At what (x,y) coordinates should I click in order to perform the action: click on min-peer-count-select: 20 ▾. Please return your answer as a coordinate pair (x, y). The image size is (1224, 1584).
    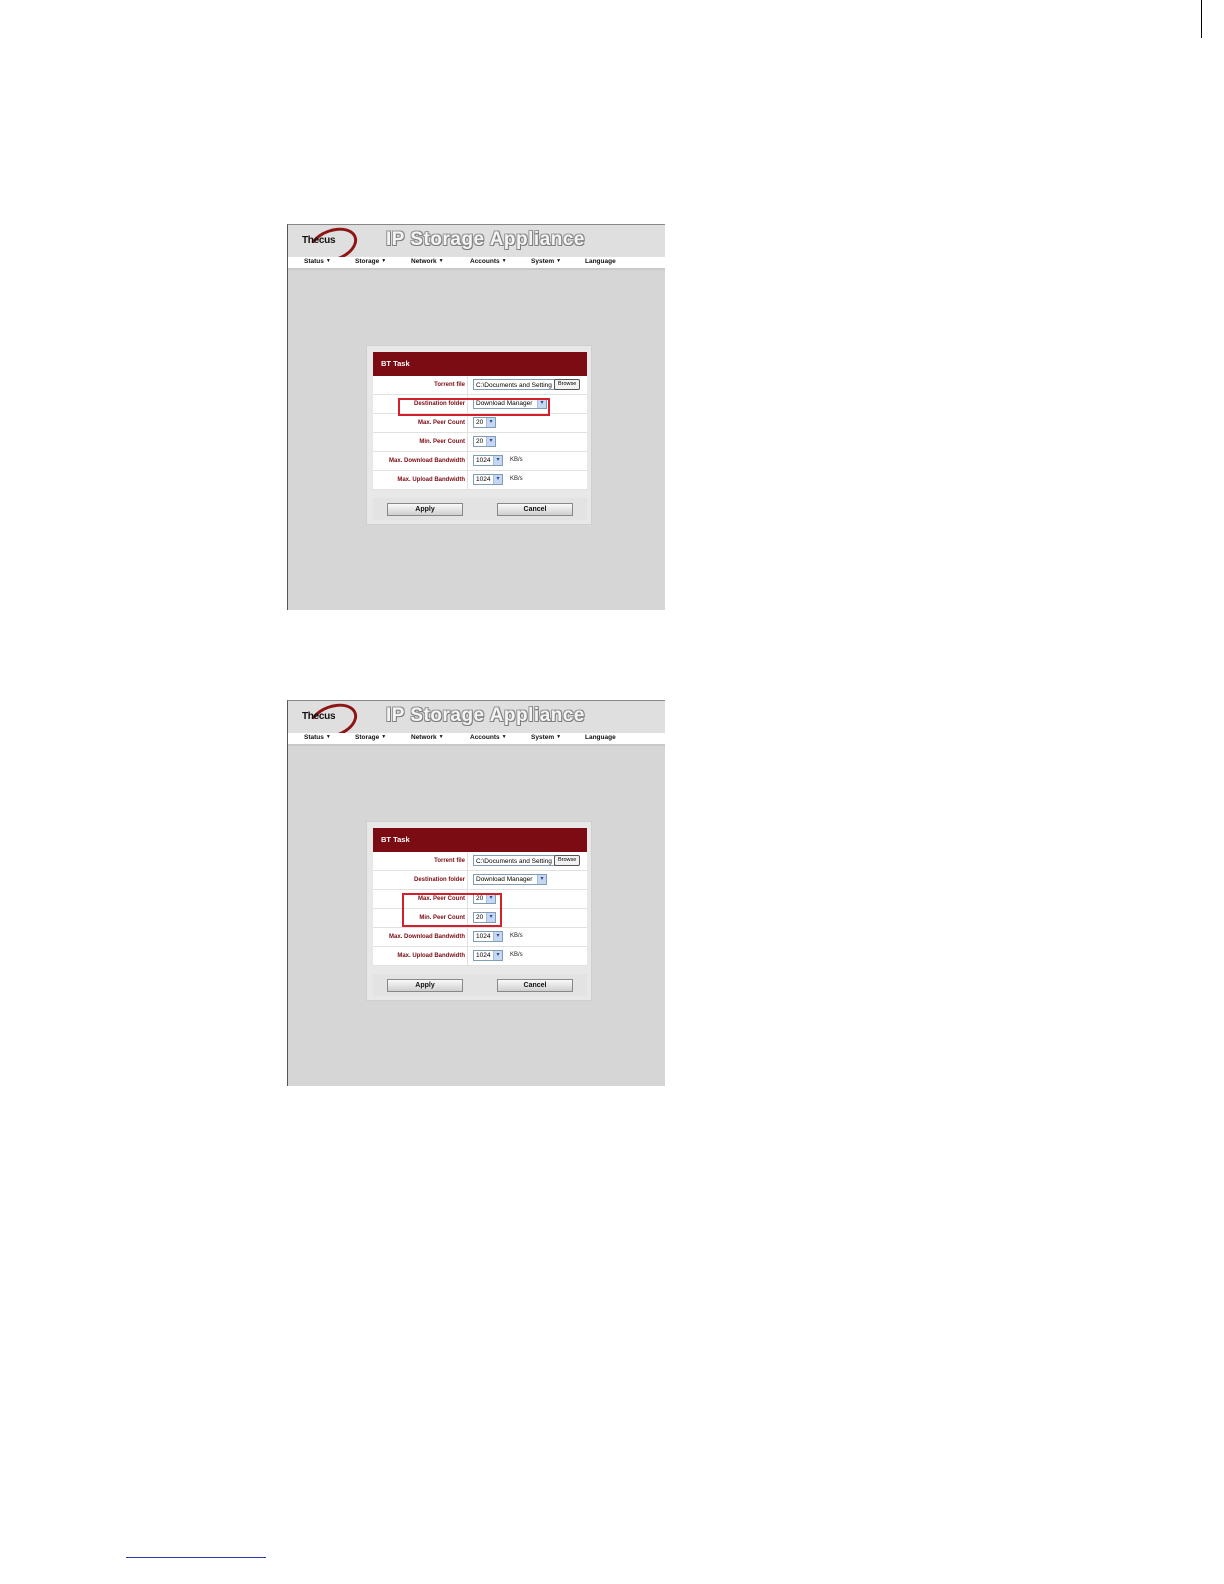
    Looking at the image, I should click on (484, 441).